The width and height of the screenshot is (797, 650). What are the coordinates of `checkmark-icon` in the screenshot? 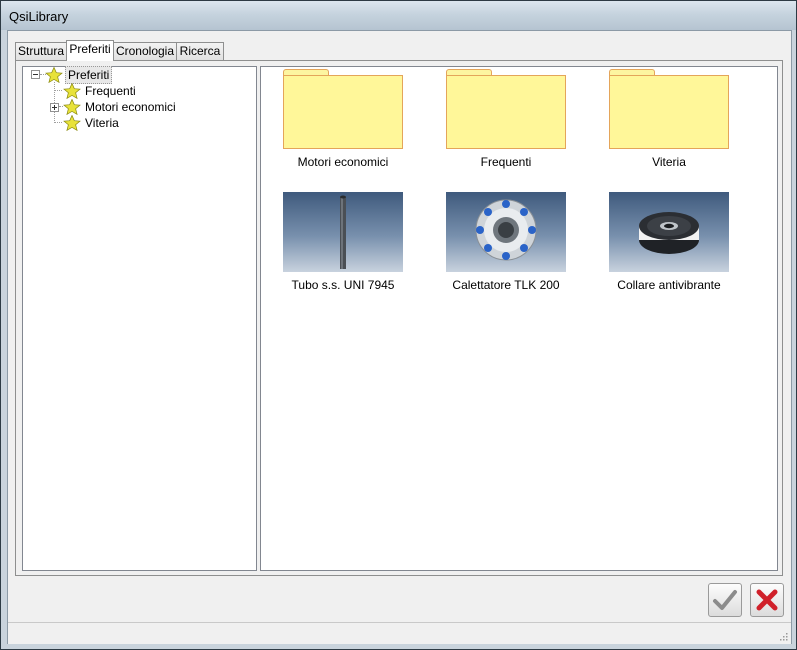 It's located at (725, 600).